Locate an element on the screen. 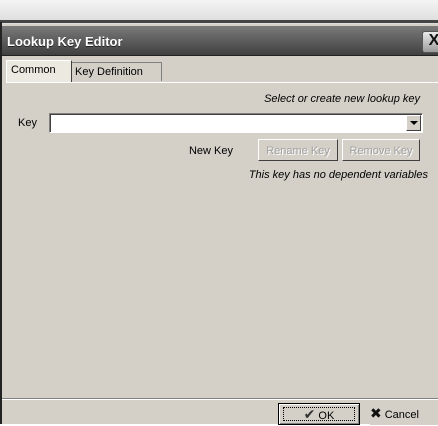 The height and width of the screenshot is (426, 438). rename-key-button: Rename Key is located at coordinates (298, 150).